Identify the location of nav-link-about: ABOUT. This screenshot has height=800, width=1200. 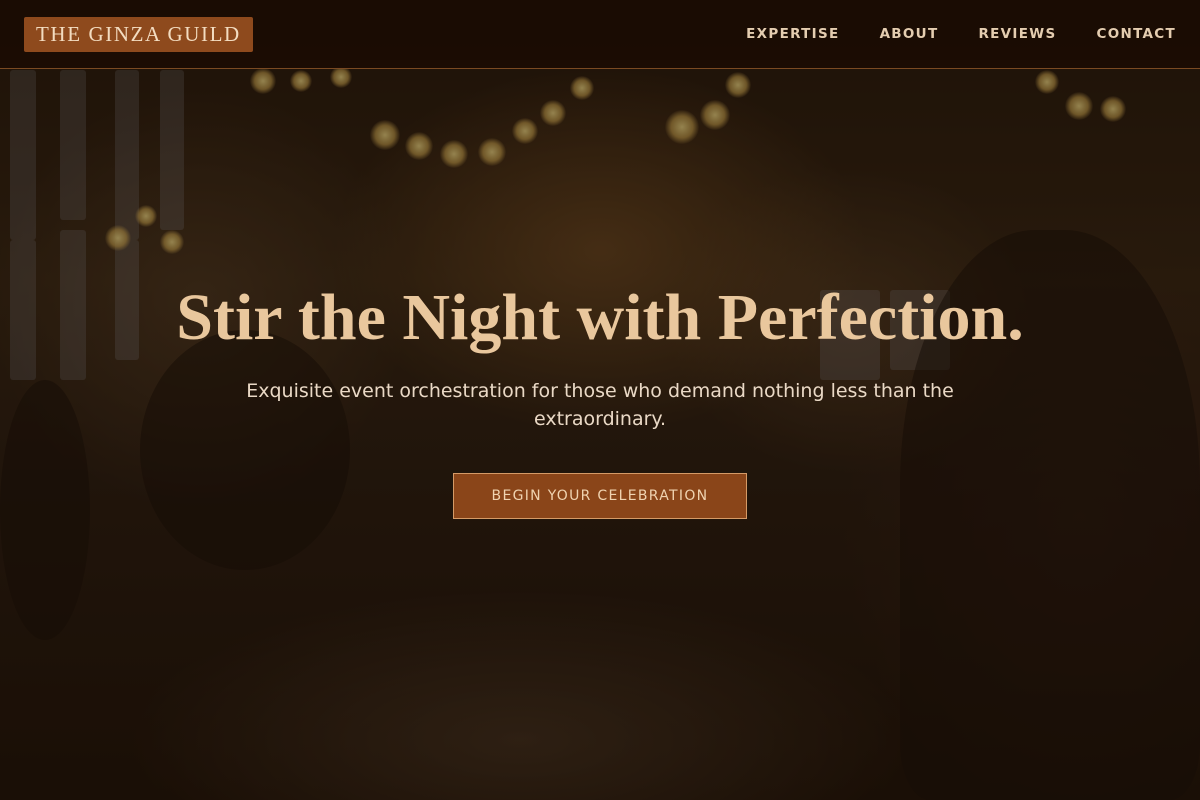
(909, 34).